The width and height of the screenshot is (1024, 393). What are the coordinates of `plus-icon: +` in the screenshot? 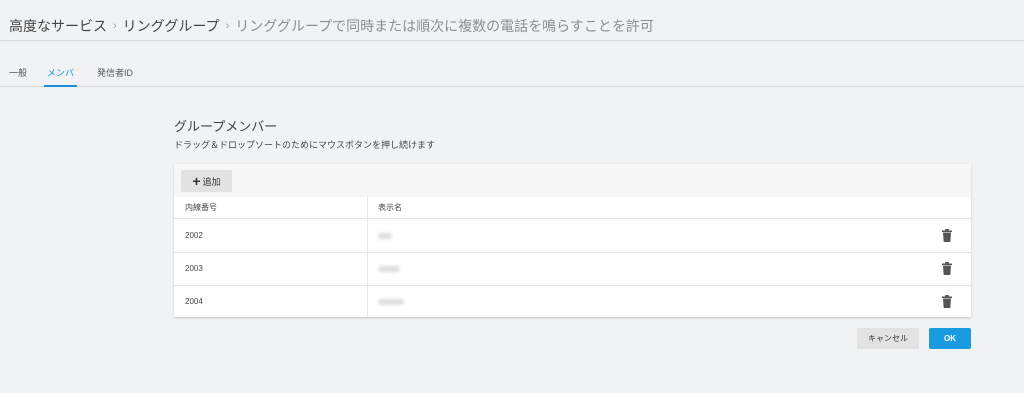 It's located at (196, 181).